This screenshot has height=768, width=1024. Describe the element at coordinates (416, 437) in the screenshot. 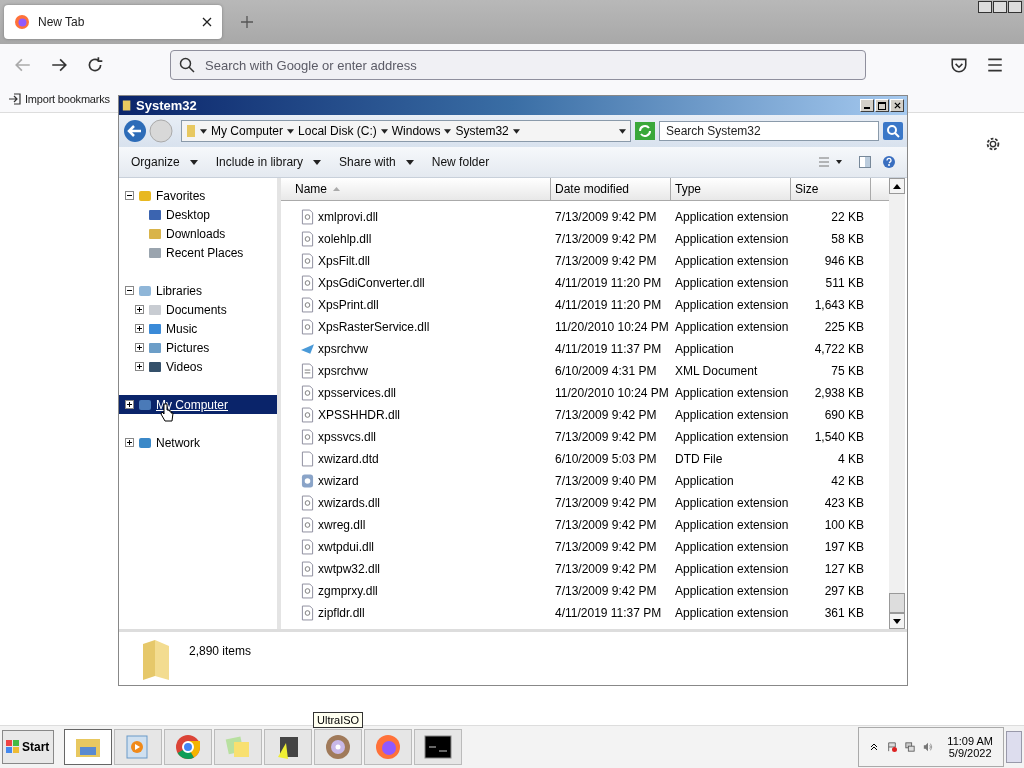

I see `file-name-cell: xpssvcs.dll` at that location.